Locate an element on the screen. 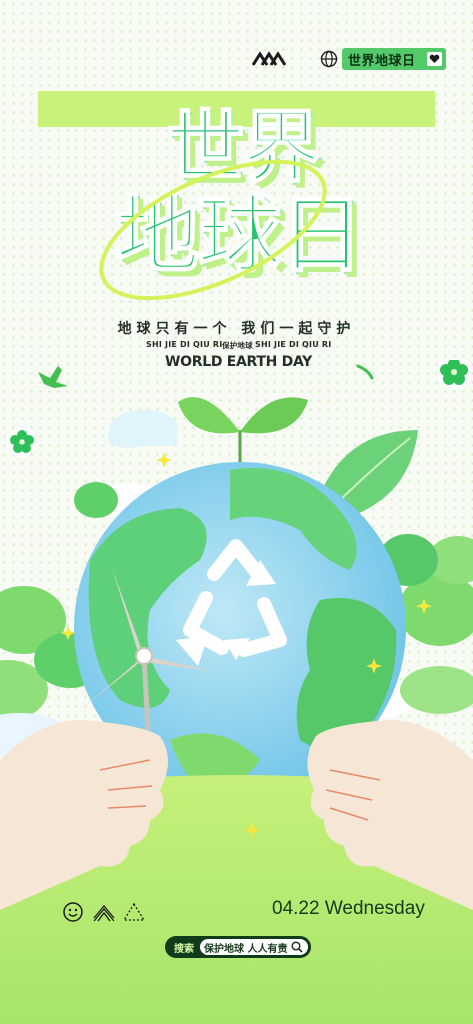 This screenshot has width=473, height=1024. date-label: 04.22 Wednesday is located at coordinates (348, 908).